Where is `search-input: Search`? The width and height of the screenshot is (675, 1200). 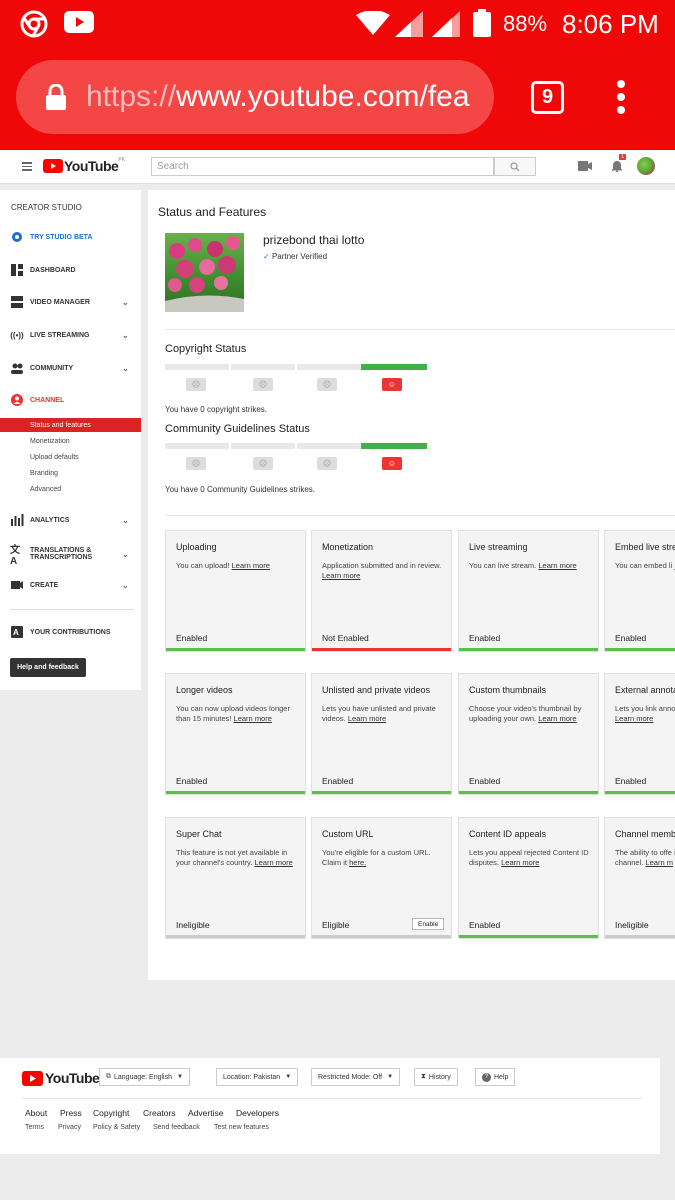
search-input: Search is located at coordinates (322, 166).